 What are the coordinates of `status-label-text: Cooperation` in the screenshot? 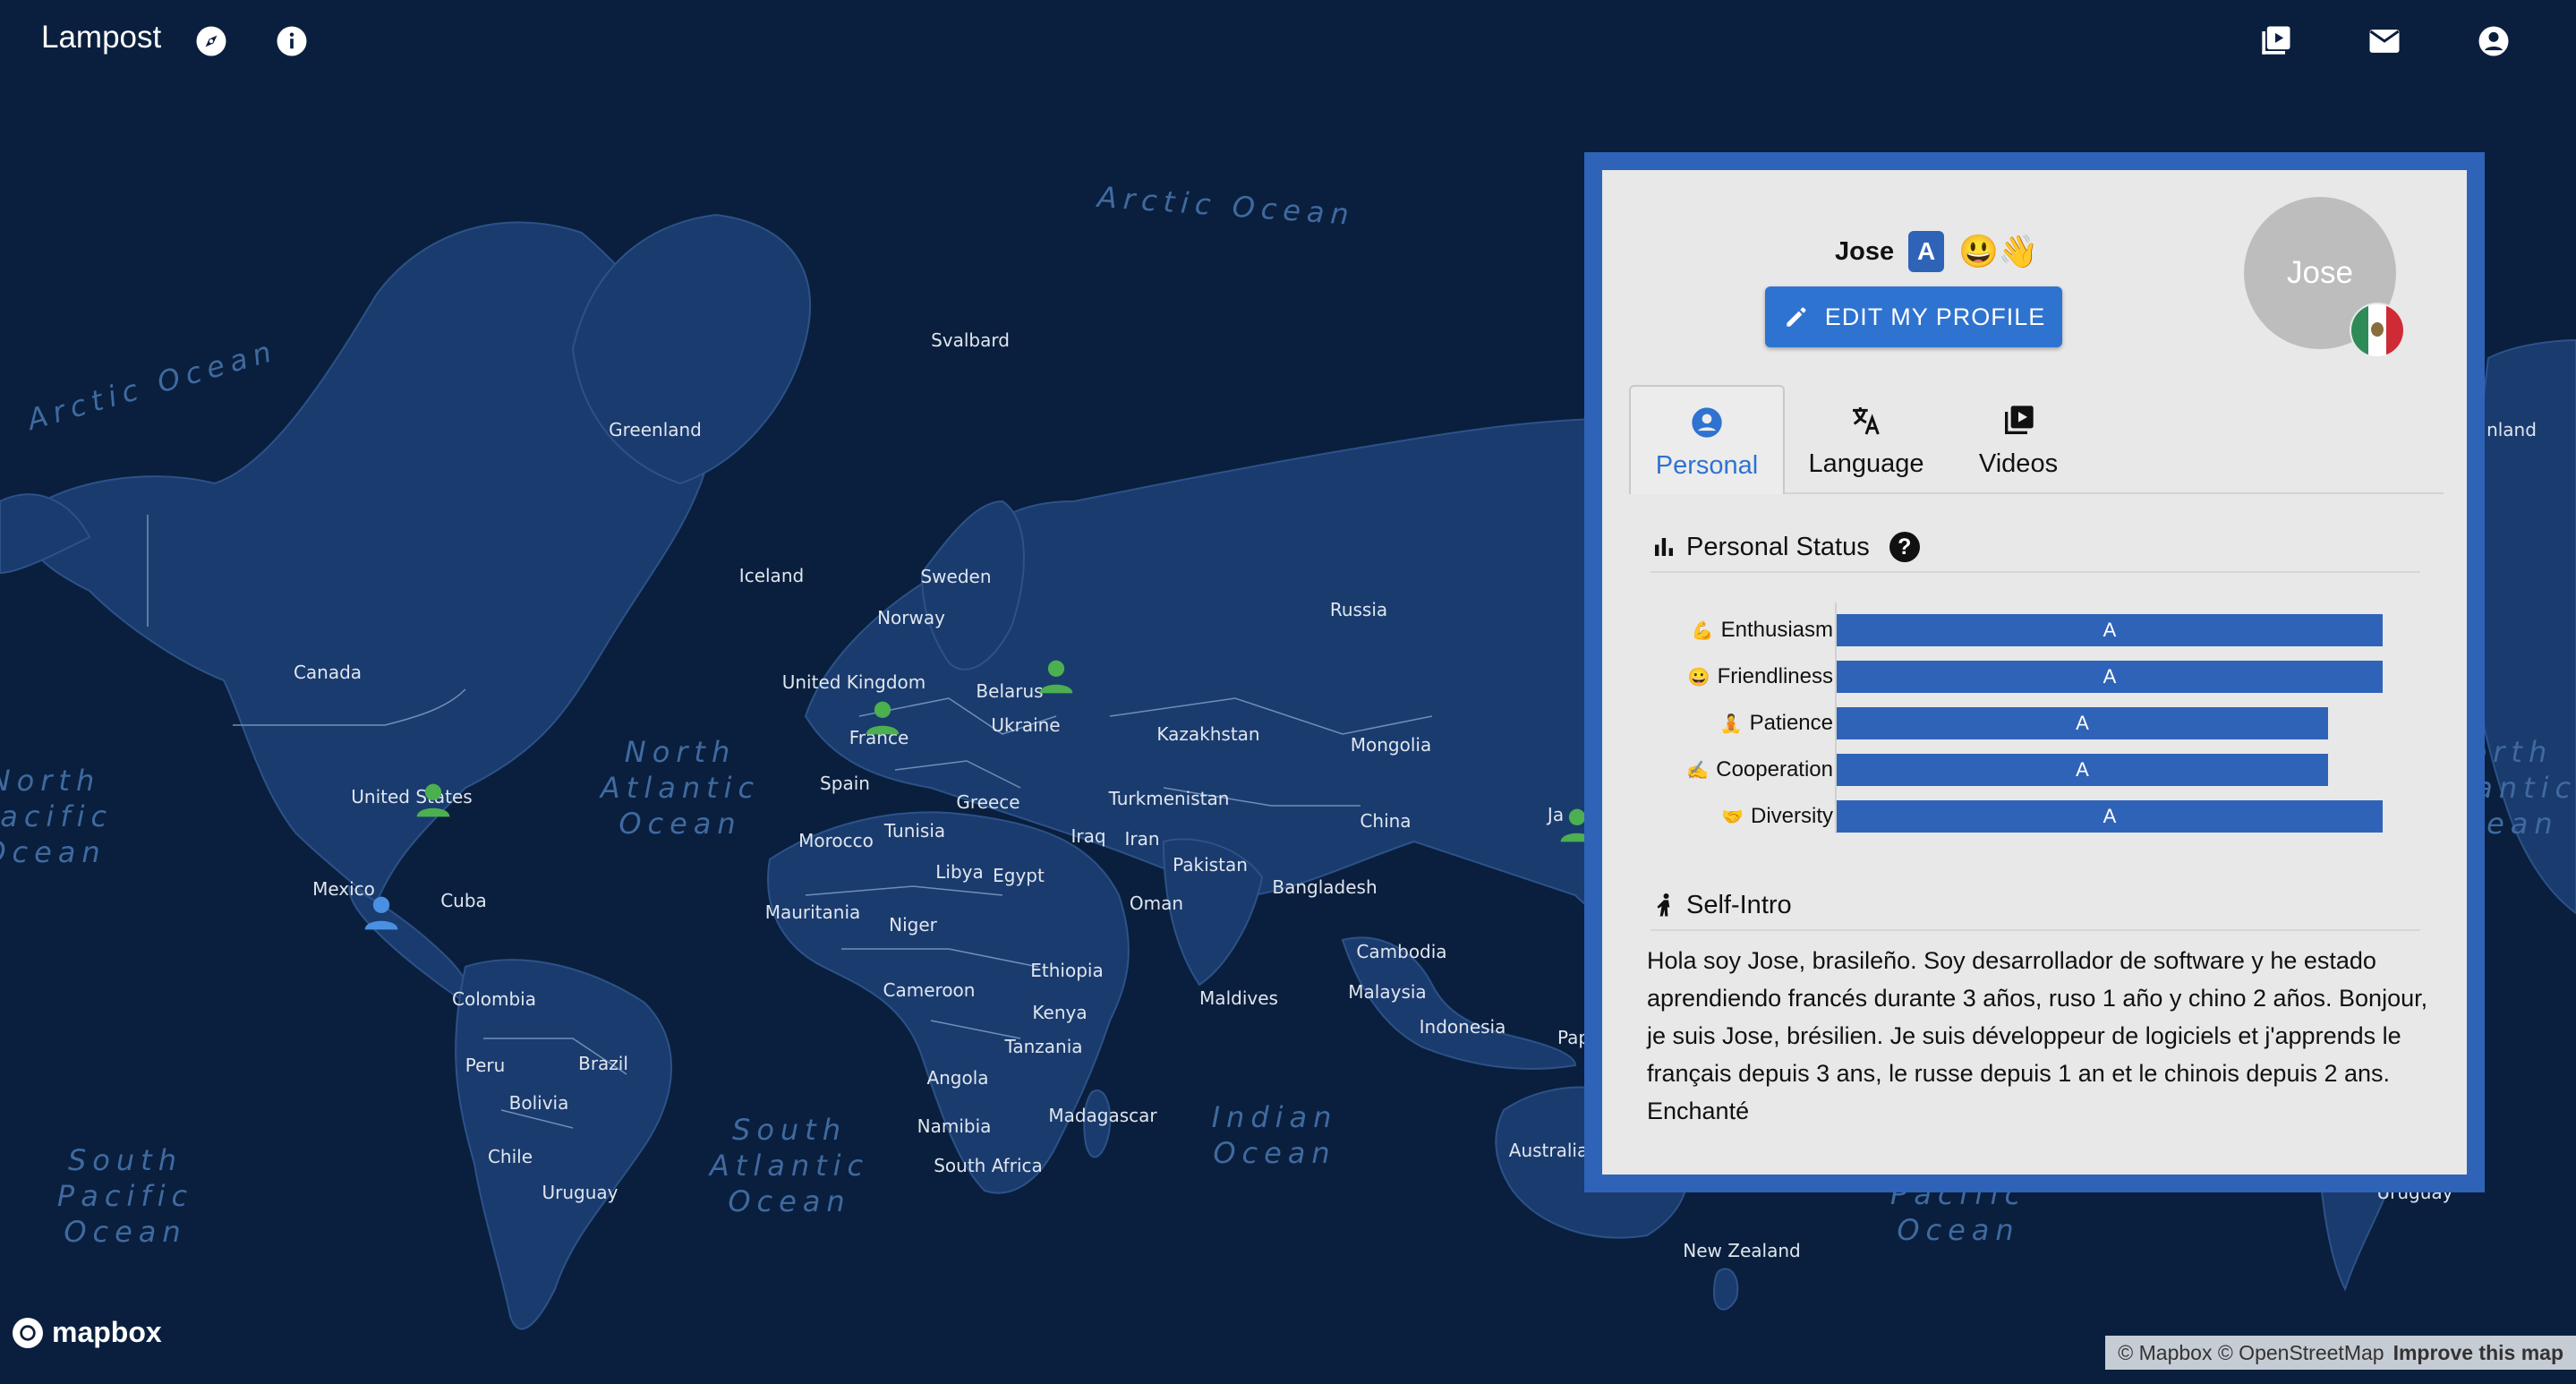 It's located at (1774, 769).